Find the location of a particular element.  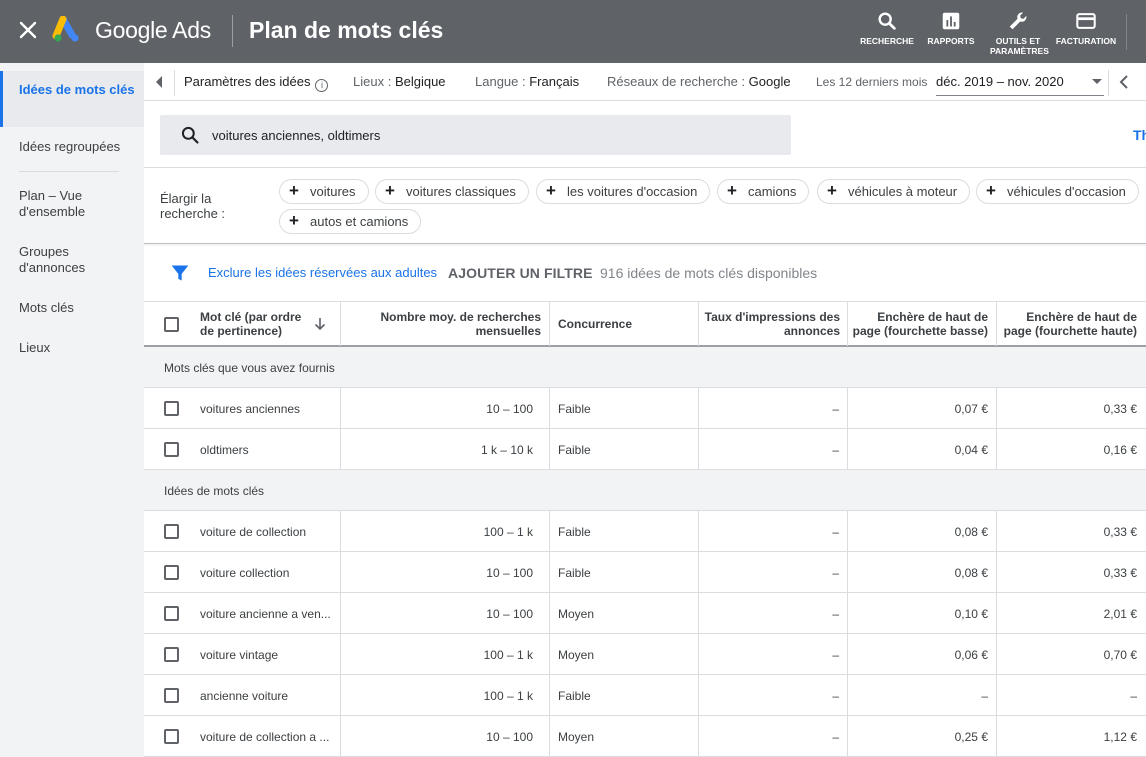

chip-label: camions is located at coordinates (772, 191).